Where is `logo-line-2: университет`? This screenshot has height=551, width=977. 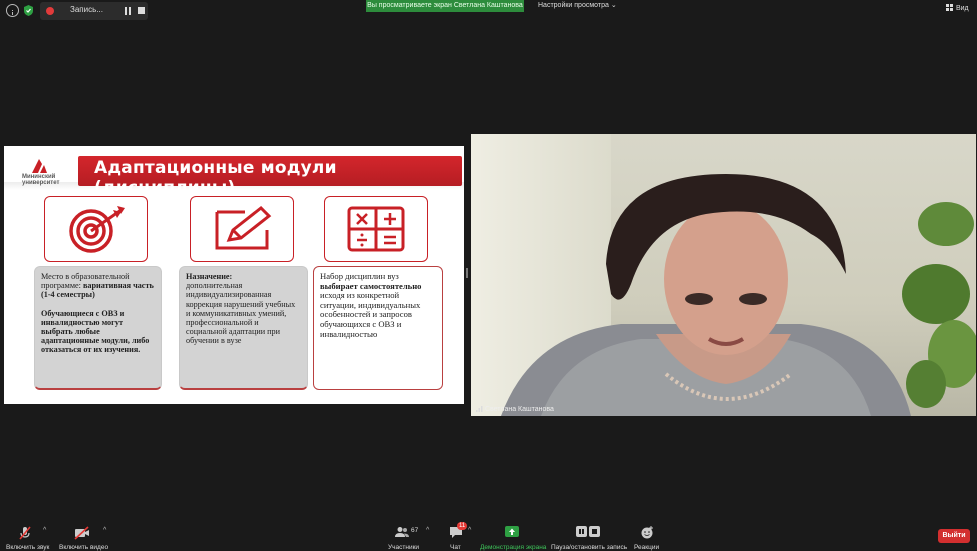 logo-line-2: университет is located at coordinates (41, 183).